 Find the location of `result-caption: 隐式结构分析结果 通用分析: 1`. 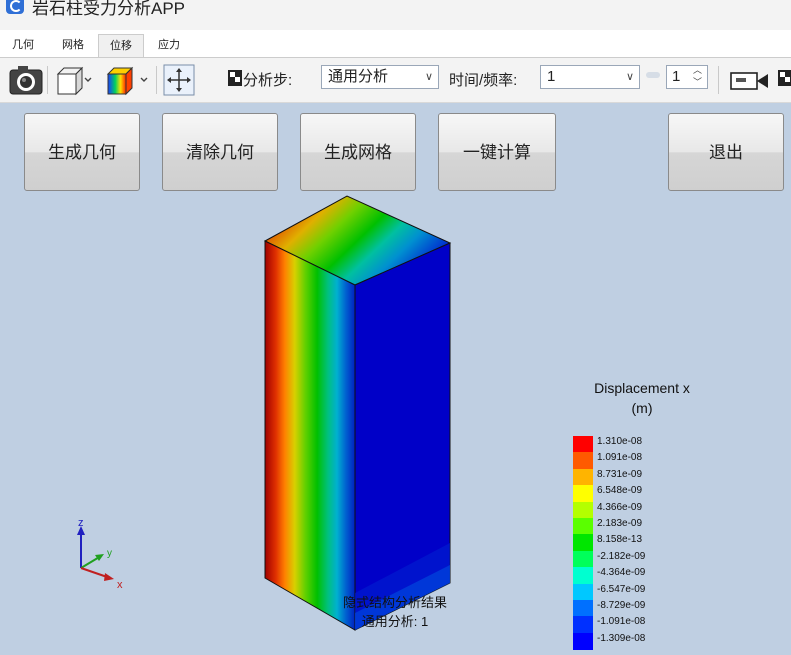

result-caption: 隐式结构分析结果 通用分析: 1 is located at coordinates (395, 612).